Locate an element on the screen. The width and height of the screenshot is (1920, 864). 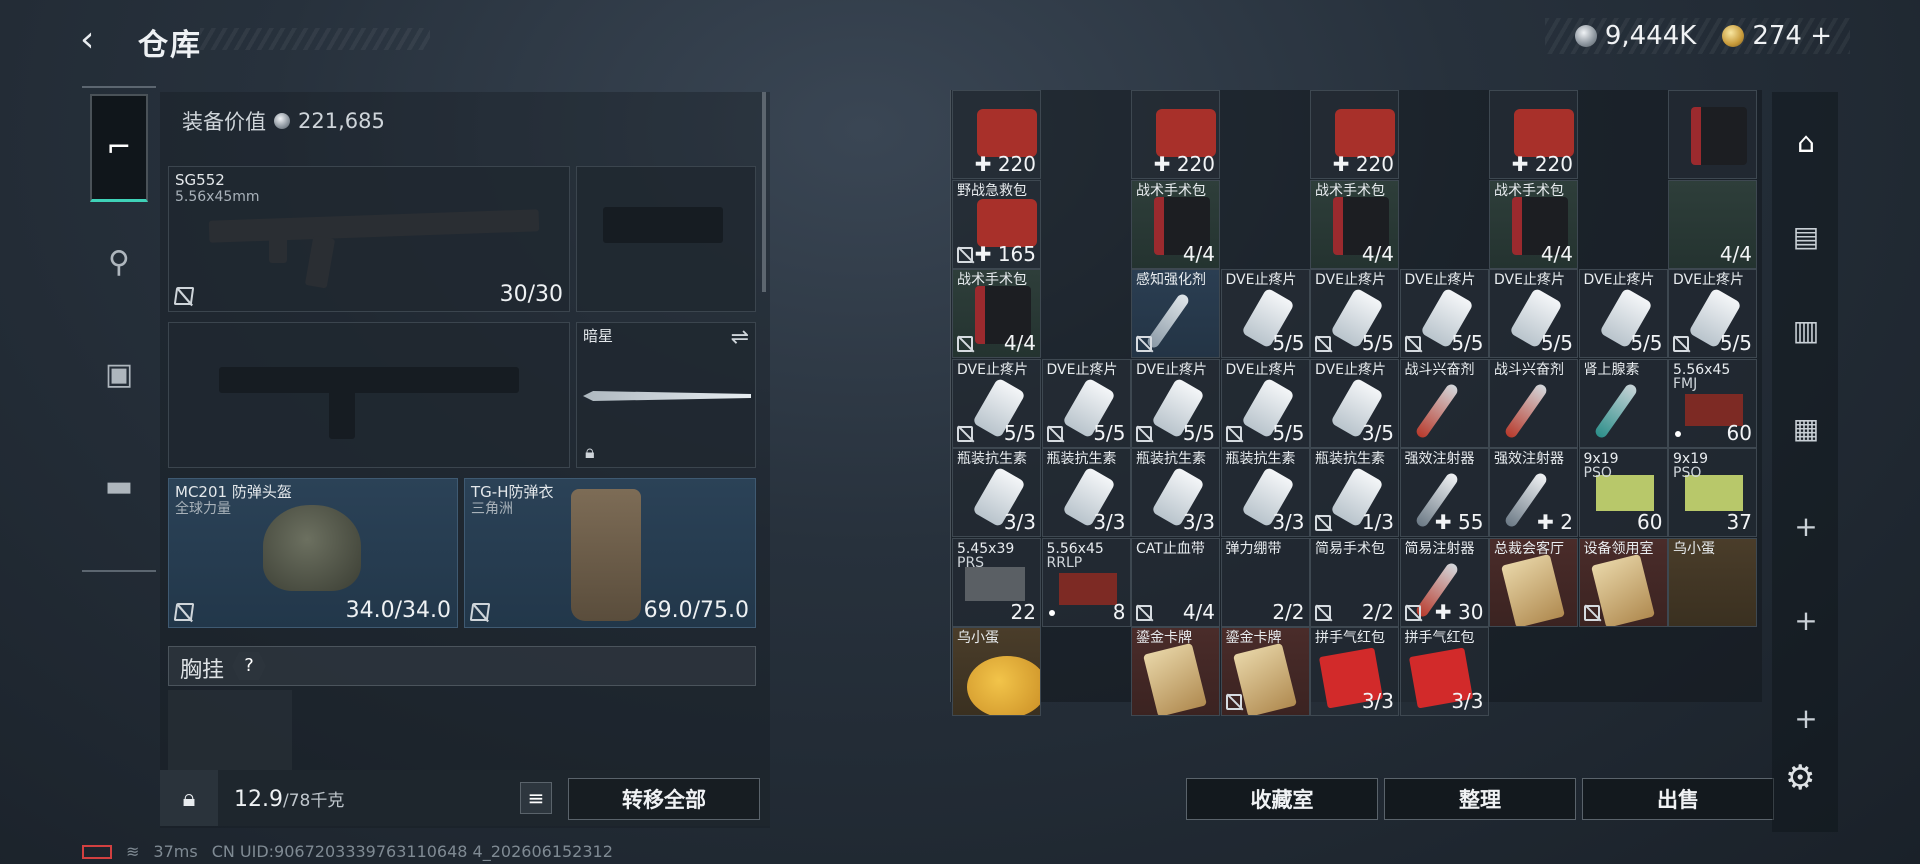
item-quantity: ✚ 55 is located at coordinates (1459, 522).